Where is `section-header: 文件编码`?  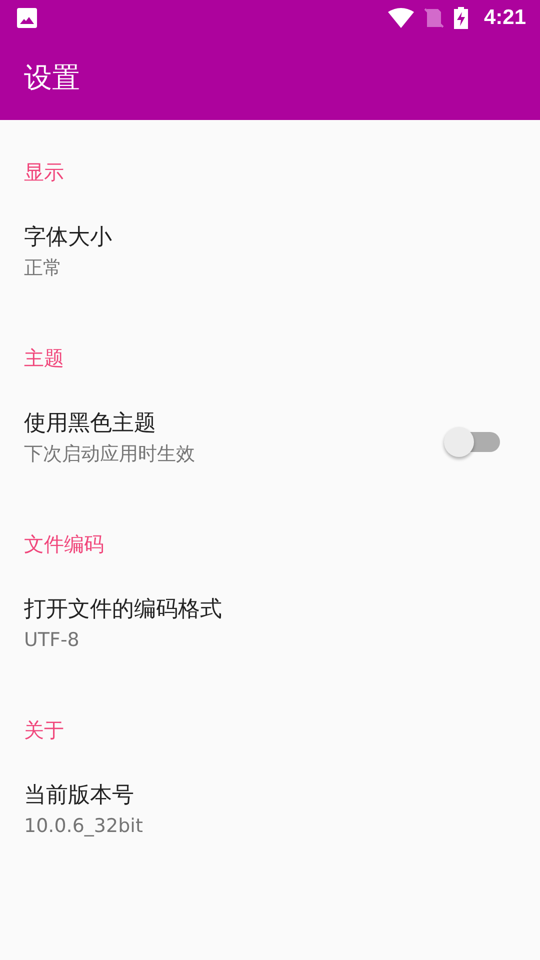 section-header: 文件编码 is located at coordinates (64, 544).